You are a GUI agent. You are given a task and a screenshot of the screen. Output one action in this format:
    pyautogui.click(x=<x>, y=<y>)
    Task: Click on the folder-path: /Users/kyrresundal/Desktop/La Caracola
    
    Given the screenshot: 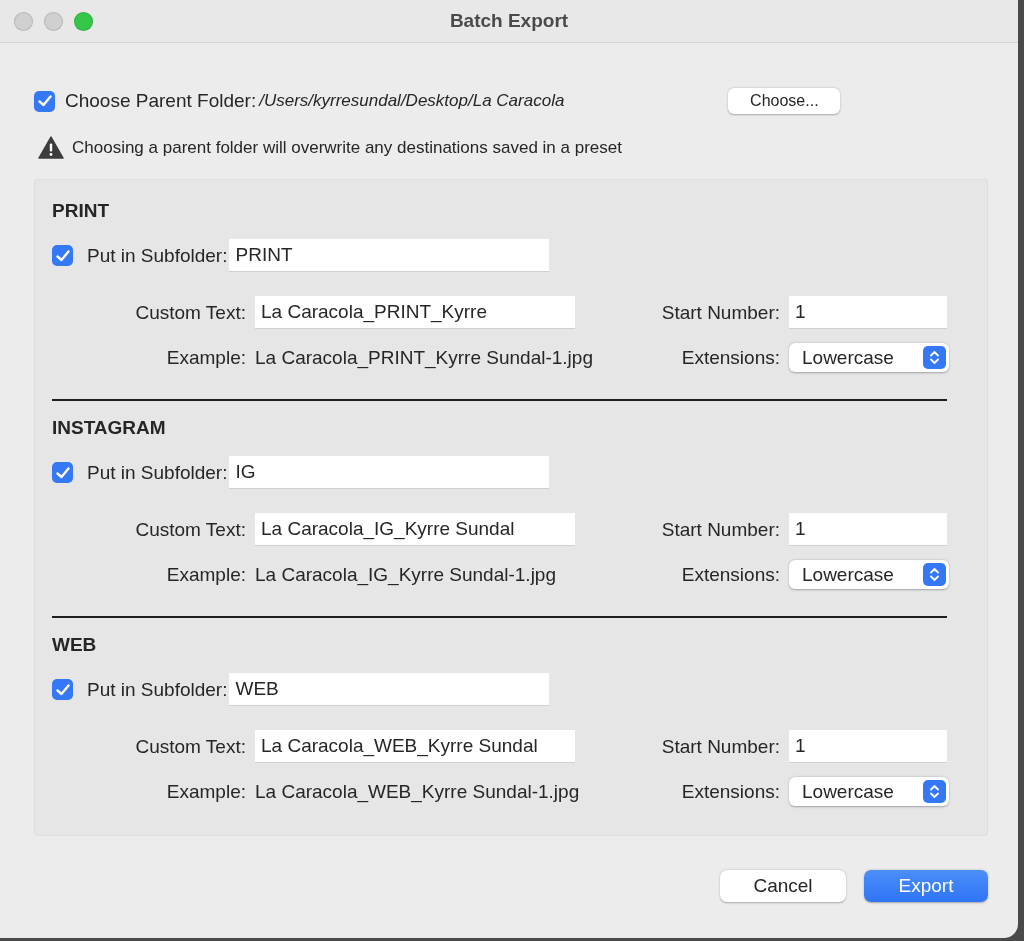 What is the action you would take?
    pyautogui.click(x=412, y=101)
    